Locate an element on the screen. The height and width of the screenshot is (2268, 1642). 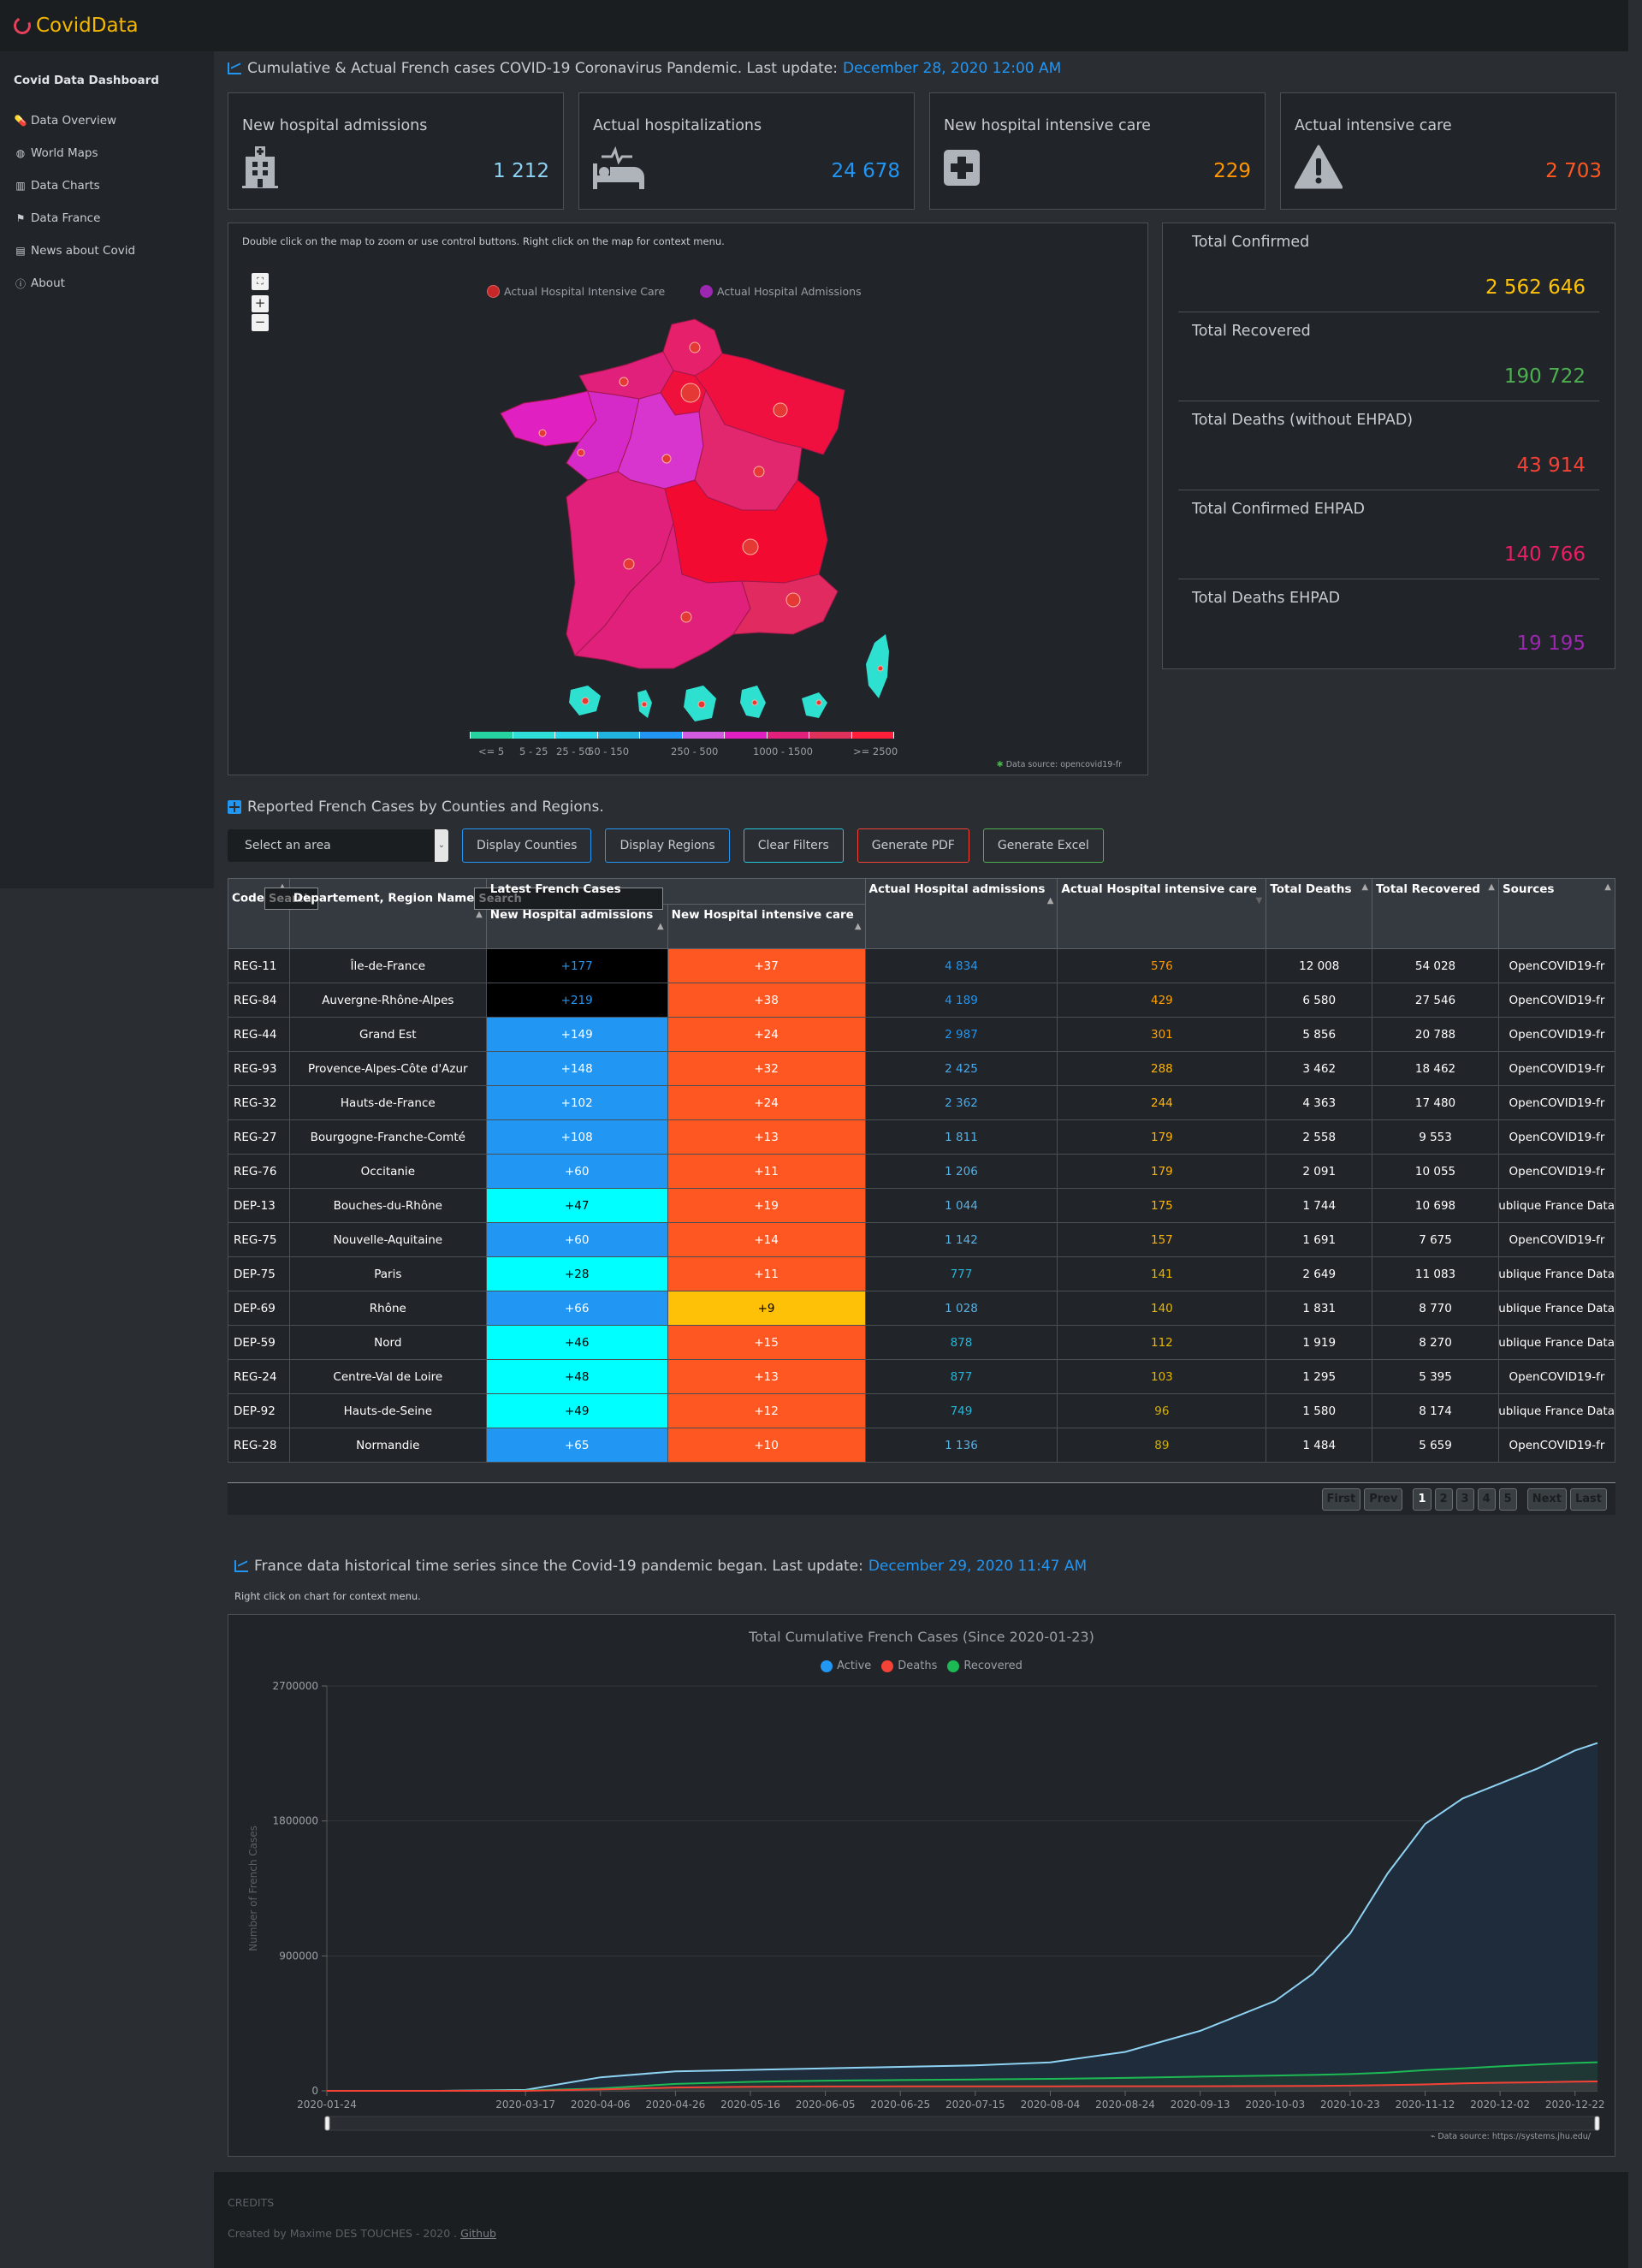
display-regions-button: Display Regions is located at coordinates (667, 846).